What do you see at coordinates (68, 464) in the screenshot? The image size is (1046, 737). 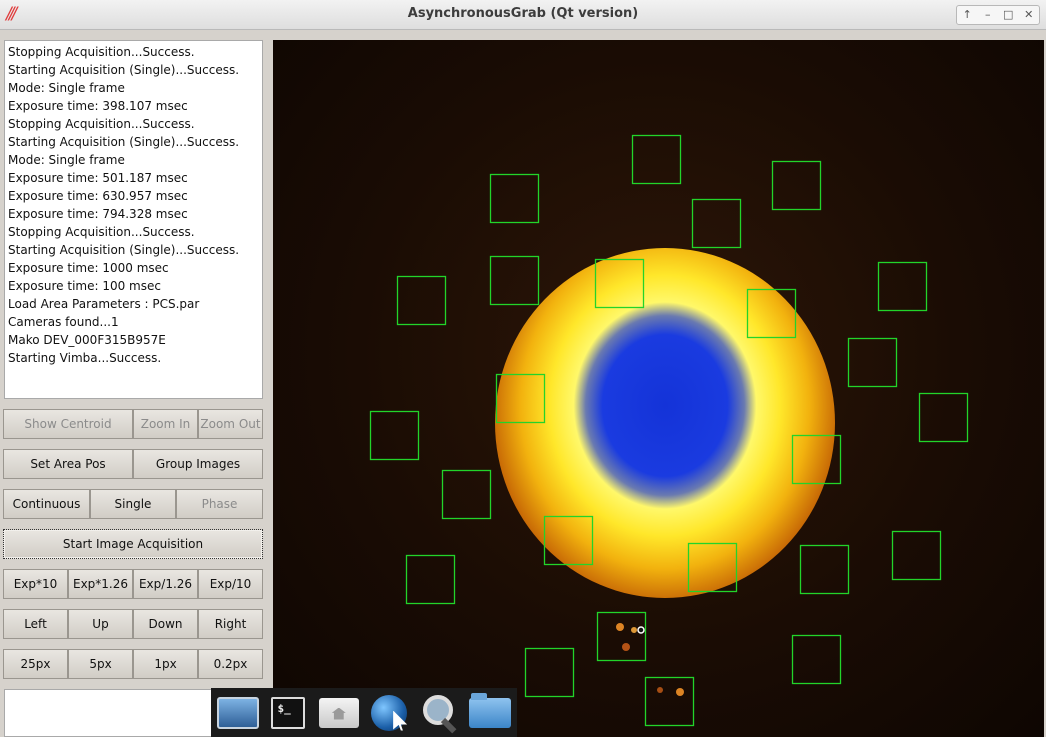 I see `set-area-pos-button: Set Area Pos` at bounding box center [68, 464].